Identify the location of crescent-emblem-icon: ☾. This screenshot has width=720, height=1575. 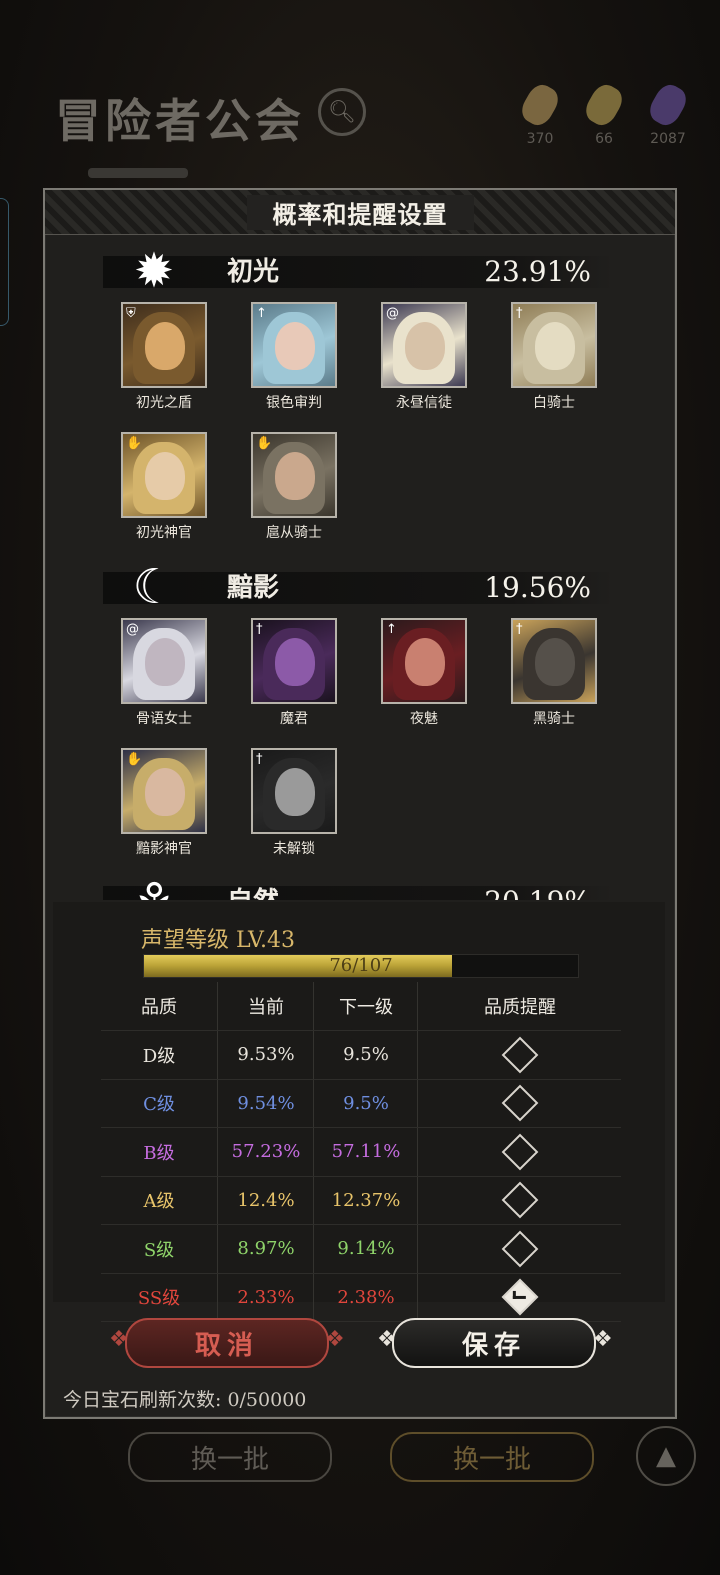
(154, 587).